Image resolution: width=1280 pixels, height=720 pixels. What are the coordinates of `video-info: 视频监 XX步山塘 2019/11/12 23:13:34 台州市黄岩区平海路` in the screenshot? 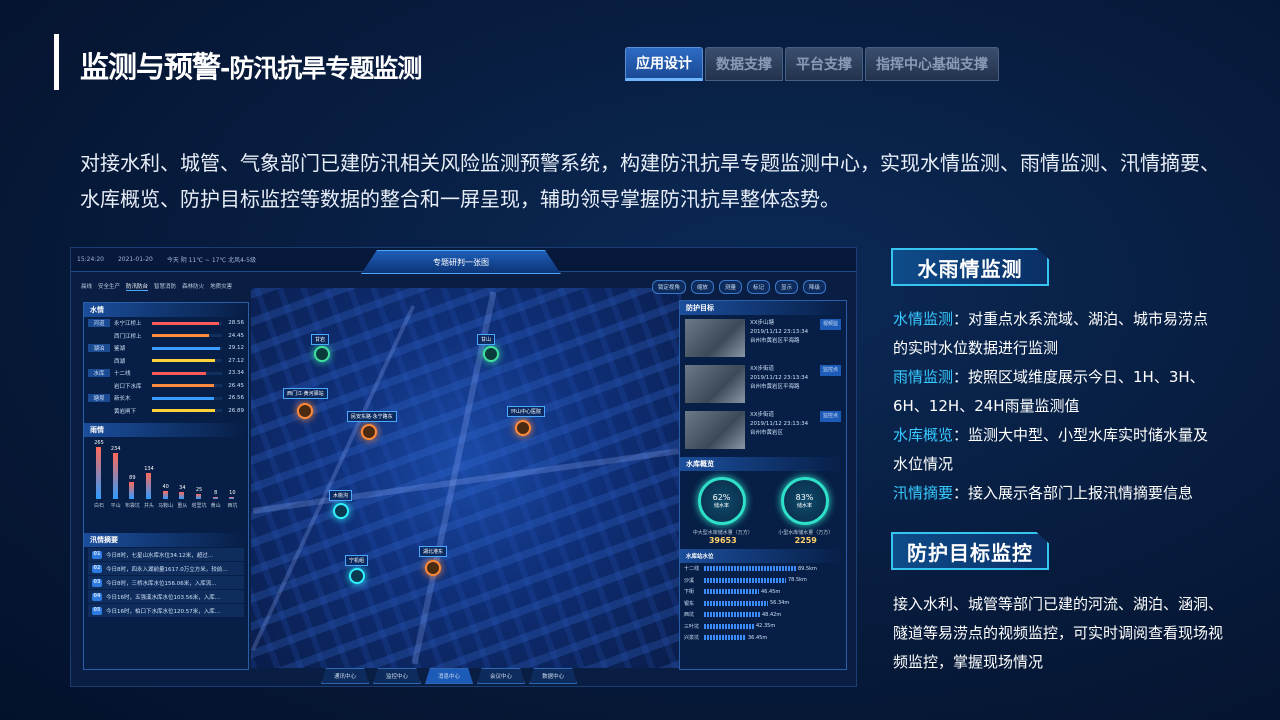 It's located at (795, 340).